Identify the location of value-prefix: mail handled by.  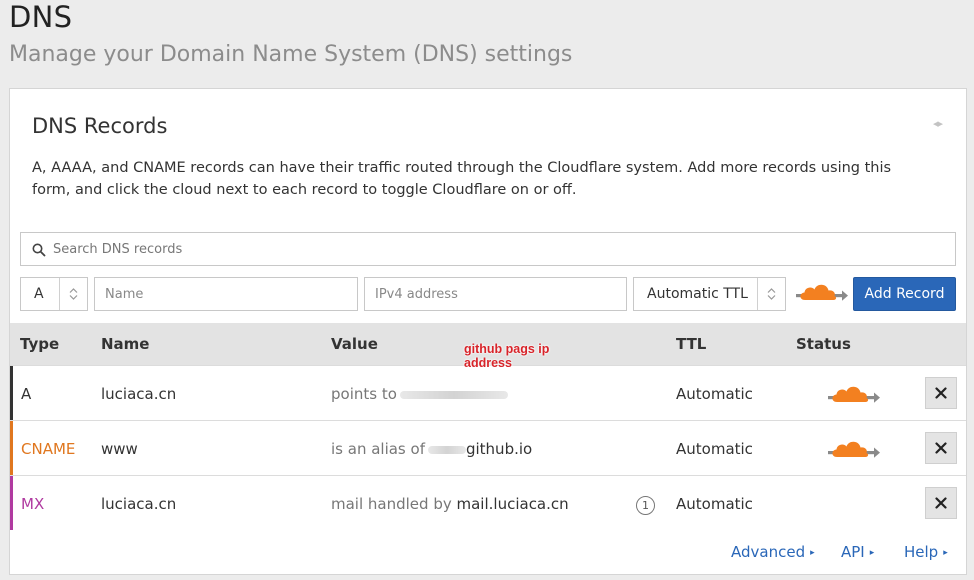
(391, 504).